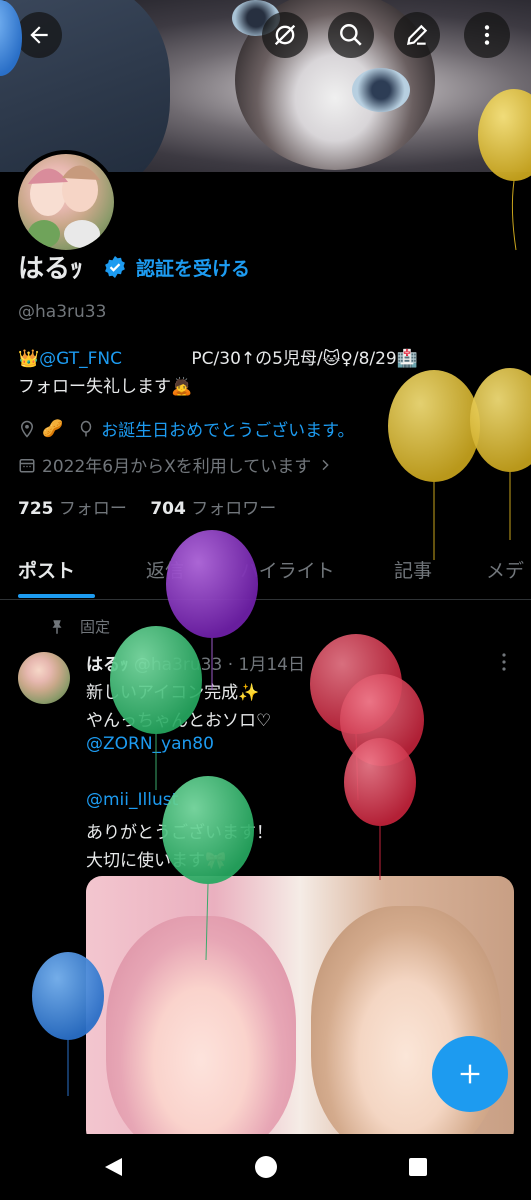 The height and width of the screenshot is (1200, 531). What do you see at coordinates (113, 1167) in the screenshot?
I see `back-triangle-icon` at bounding box center [113, 1167].